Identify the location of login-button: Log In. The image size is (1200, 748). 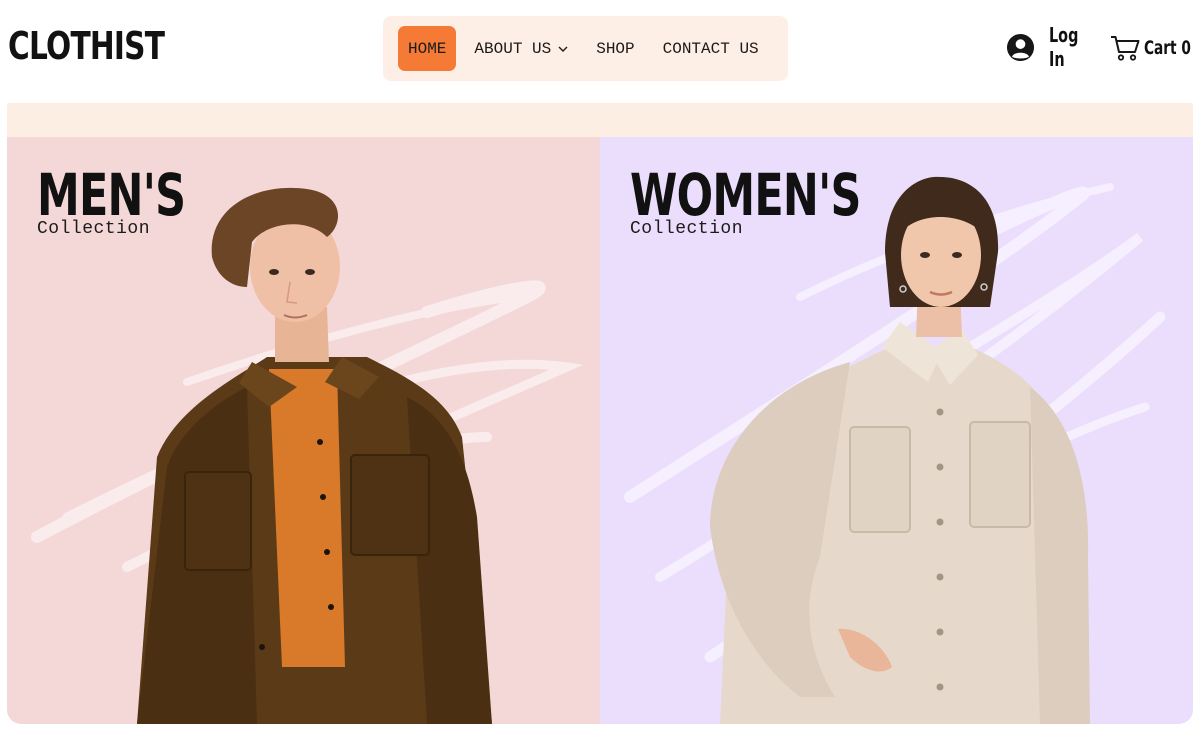
(1052, 47).